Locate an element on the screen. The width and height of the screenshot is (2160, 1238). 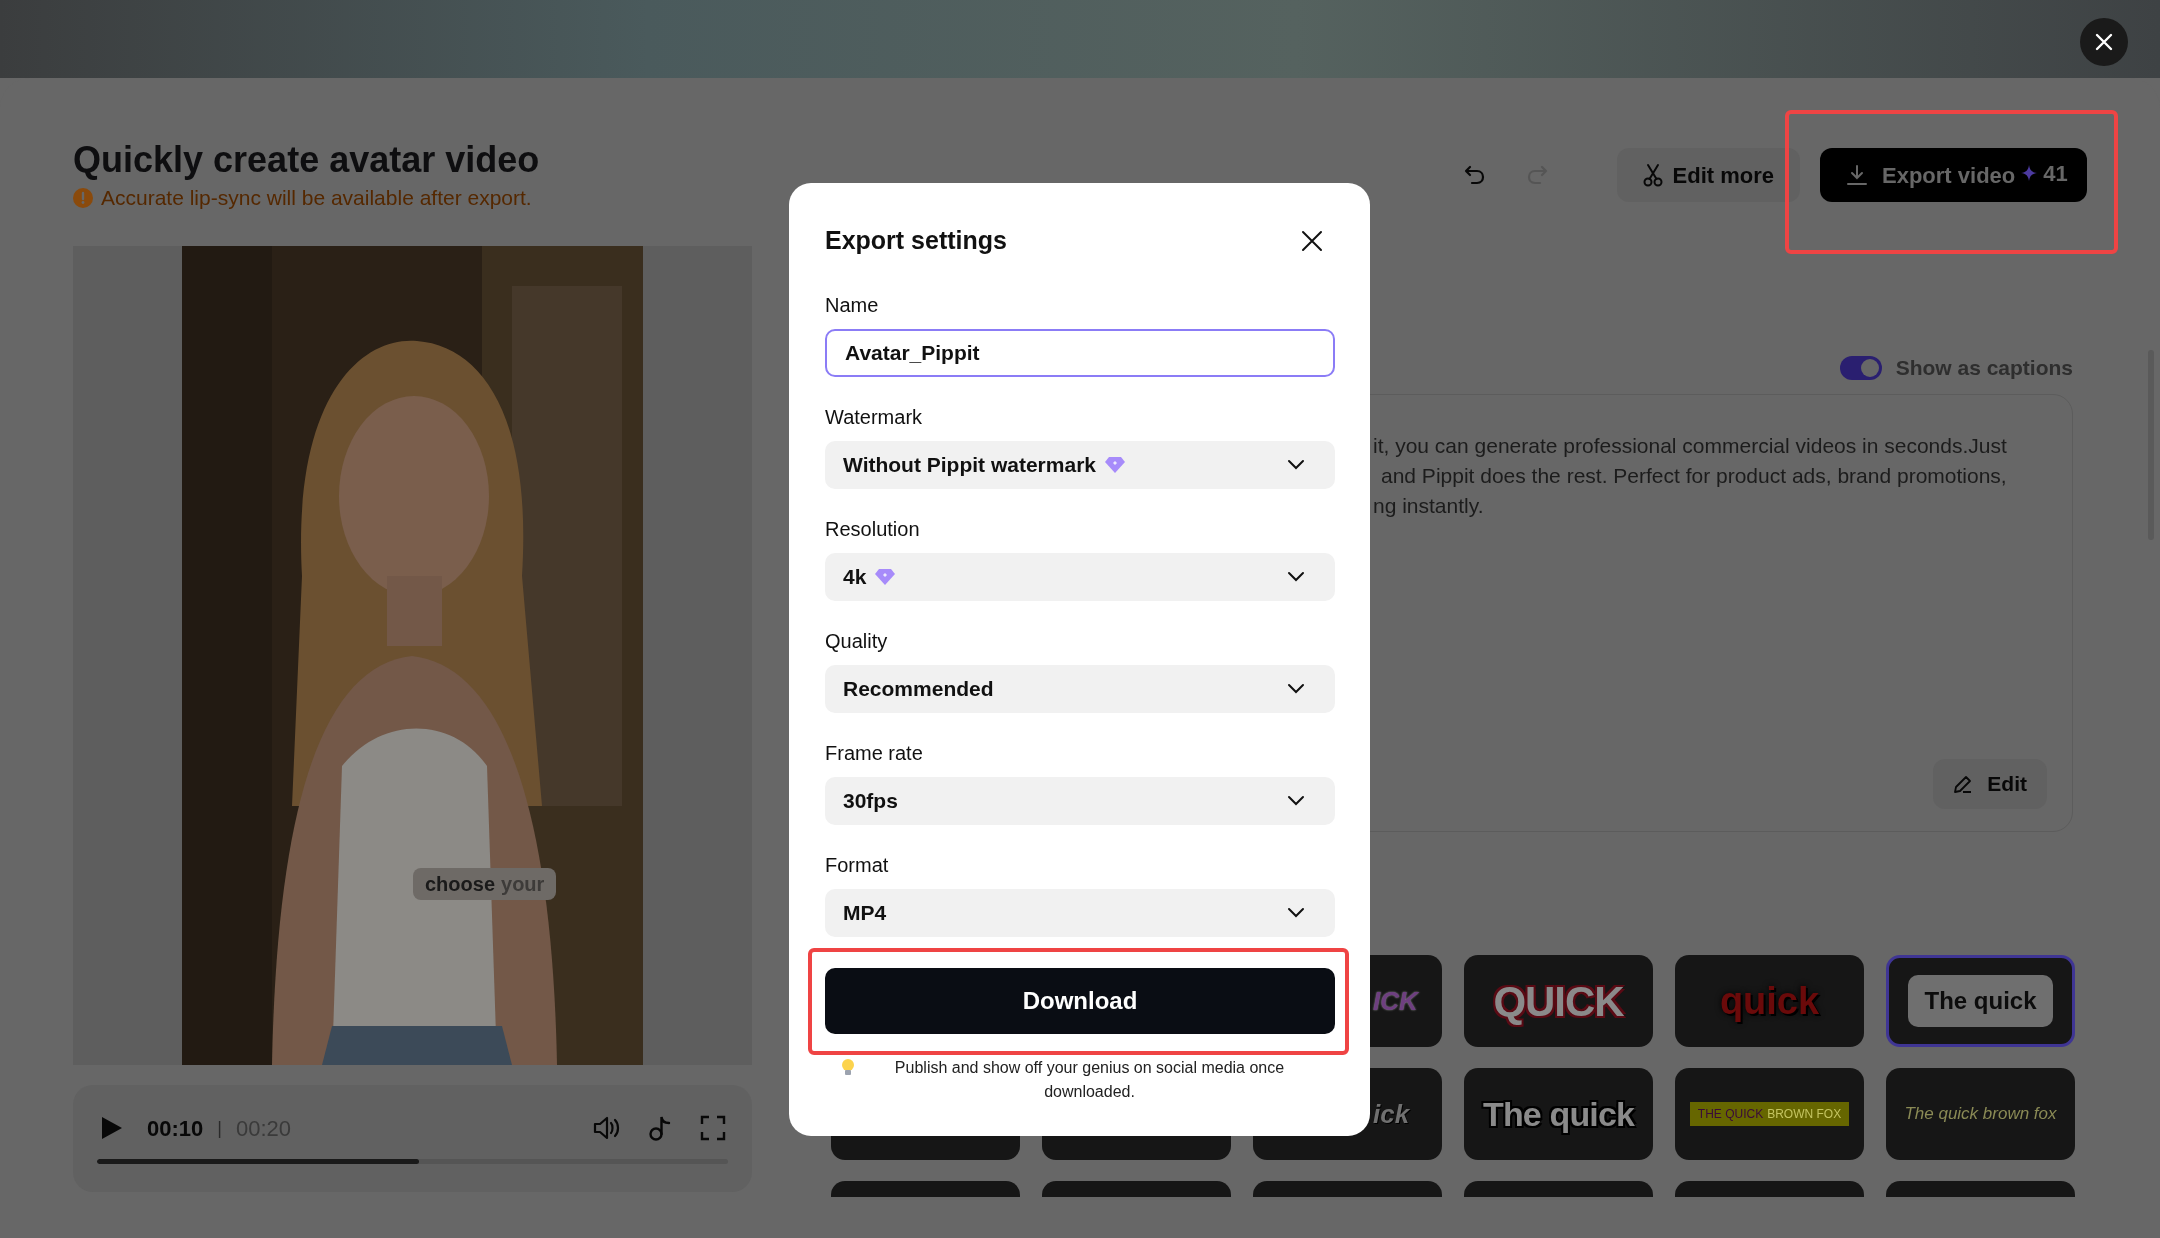
field-label: Watermark is located at coordinates (874, 417).